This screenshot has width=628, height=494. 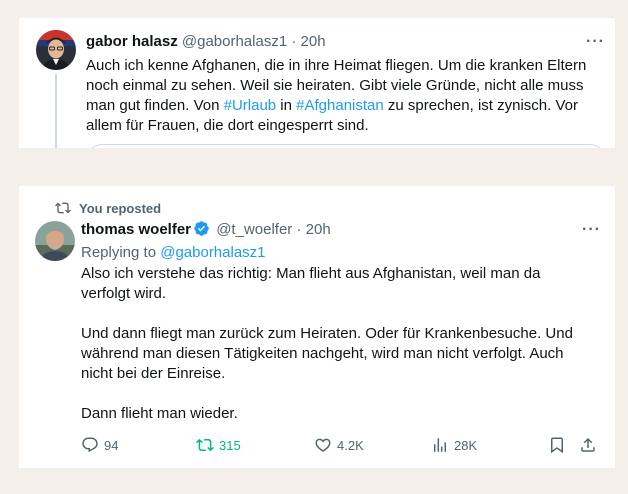 I want to click on share-button, so click(x=590, y=445).